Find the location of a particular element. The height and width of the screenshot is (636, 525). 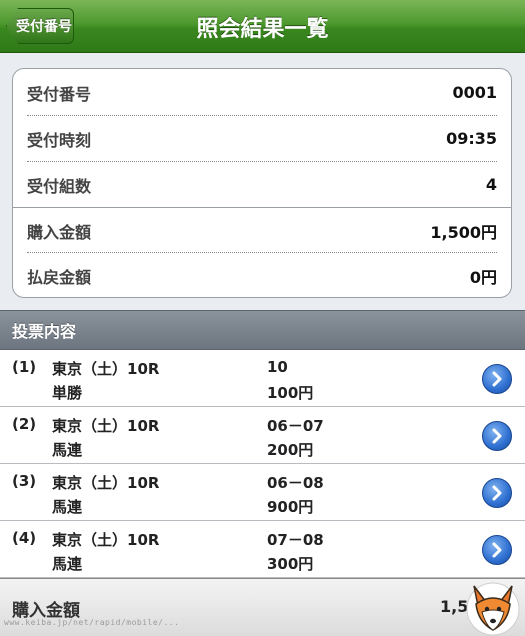

summary-row-receipt-number: 受付番号 0001 is located at coordinates (262, 92).